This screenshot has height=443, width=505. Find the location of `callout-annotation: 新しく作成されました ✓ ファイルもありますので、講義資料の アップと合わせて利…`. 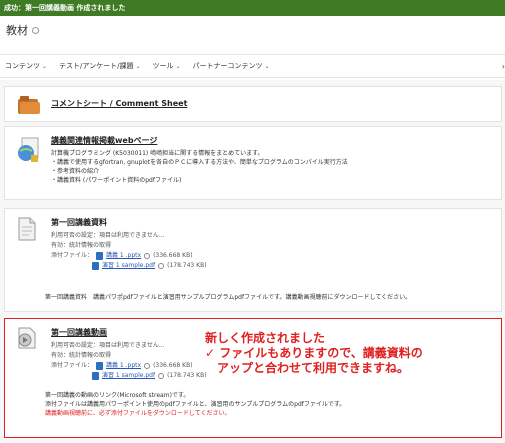

callout-annotation: 新しく作成されました ✓ ファイルもありますので、講義資料の アップと合わせて利… is located at coordinates (314, 353).